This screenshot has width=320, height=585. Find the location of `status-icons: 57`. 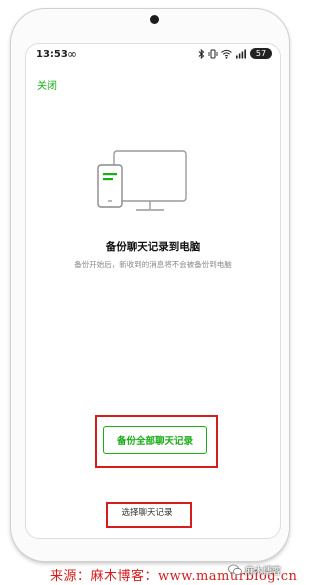

status-icons: 57 is located at coordinates (235, 53).